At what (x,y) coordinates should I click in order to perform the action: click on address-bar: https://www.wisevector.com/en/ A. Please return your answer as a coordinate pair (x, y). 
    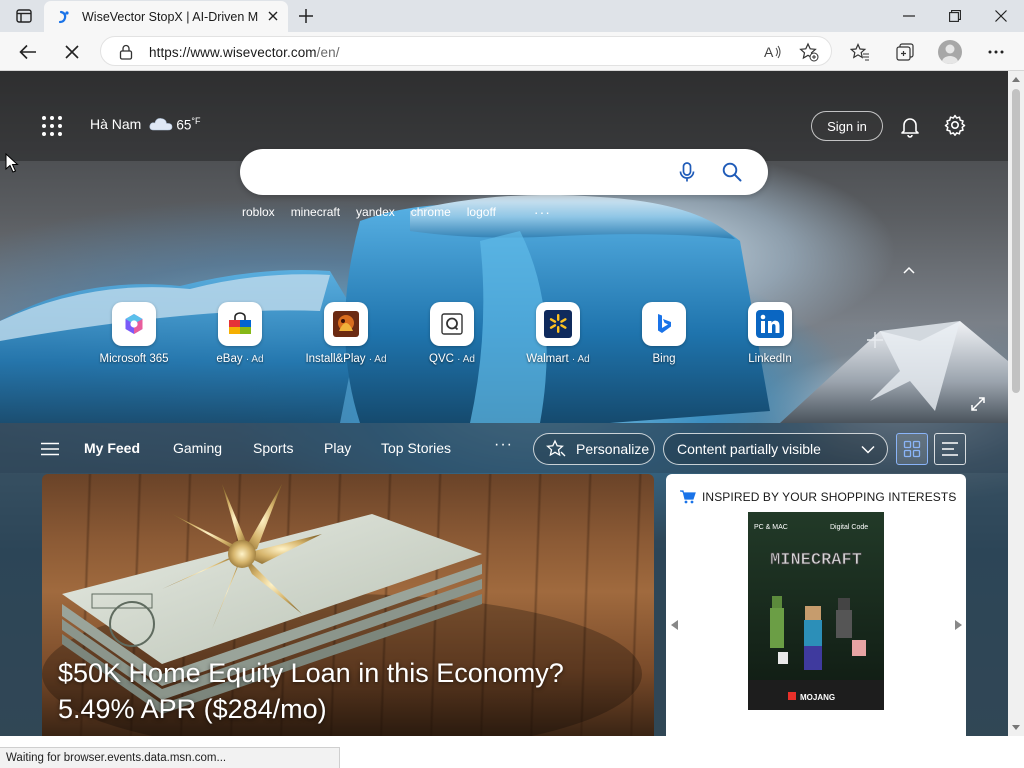
    Looking at the image, I should click on (466, 51).